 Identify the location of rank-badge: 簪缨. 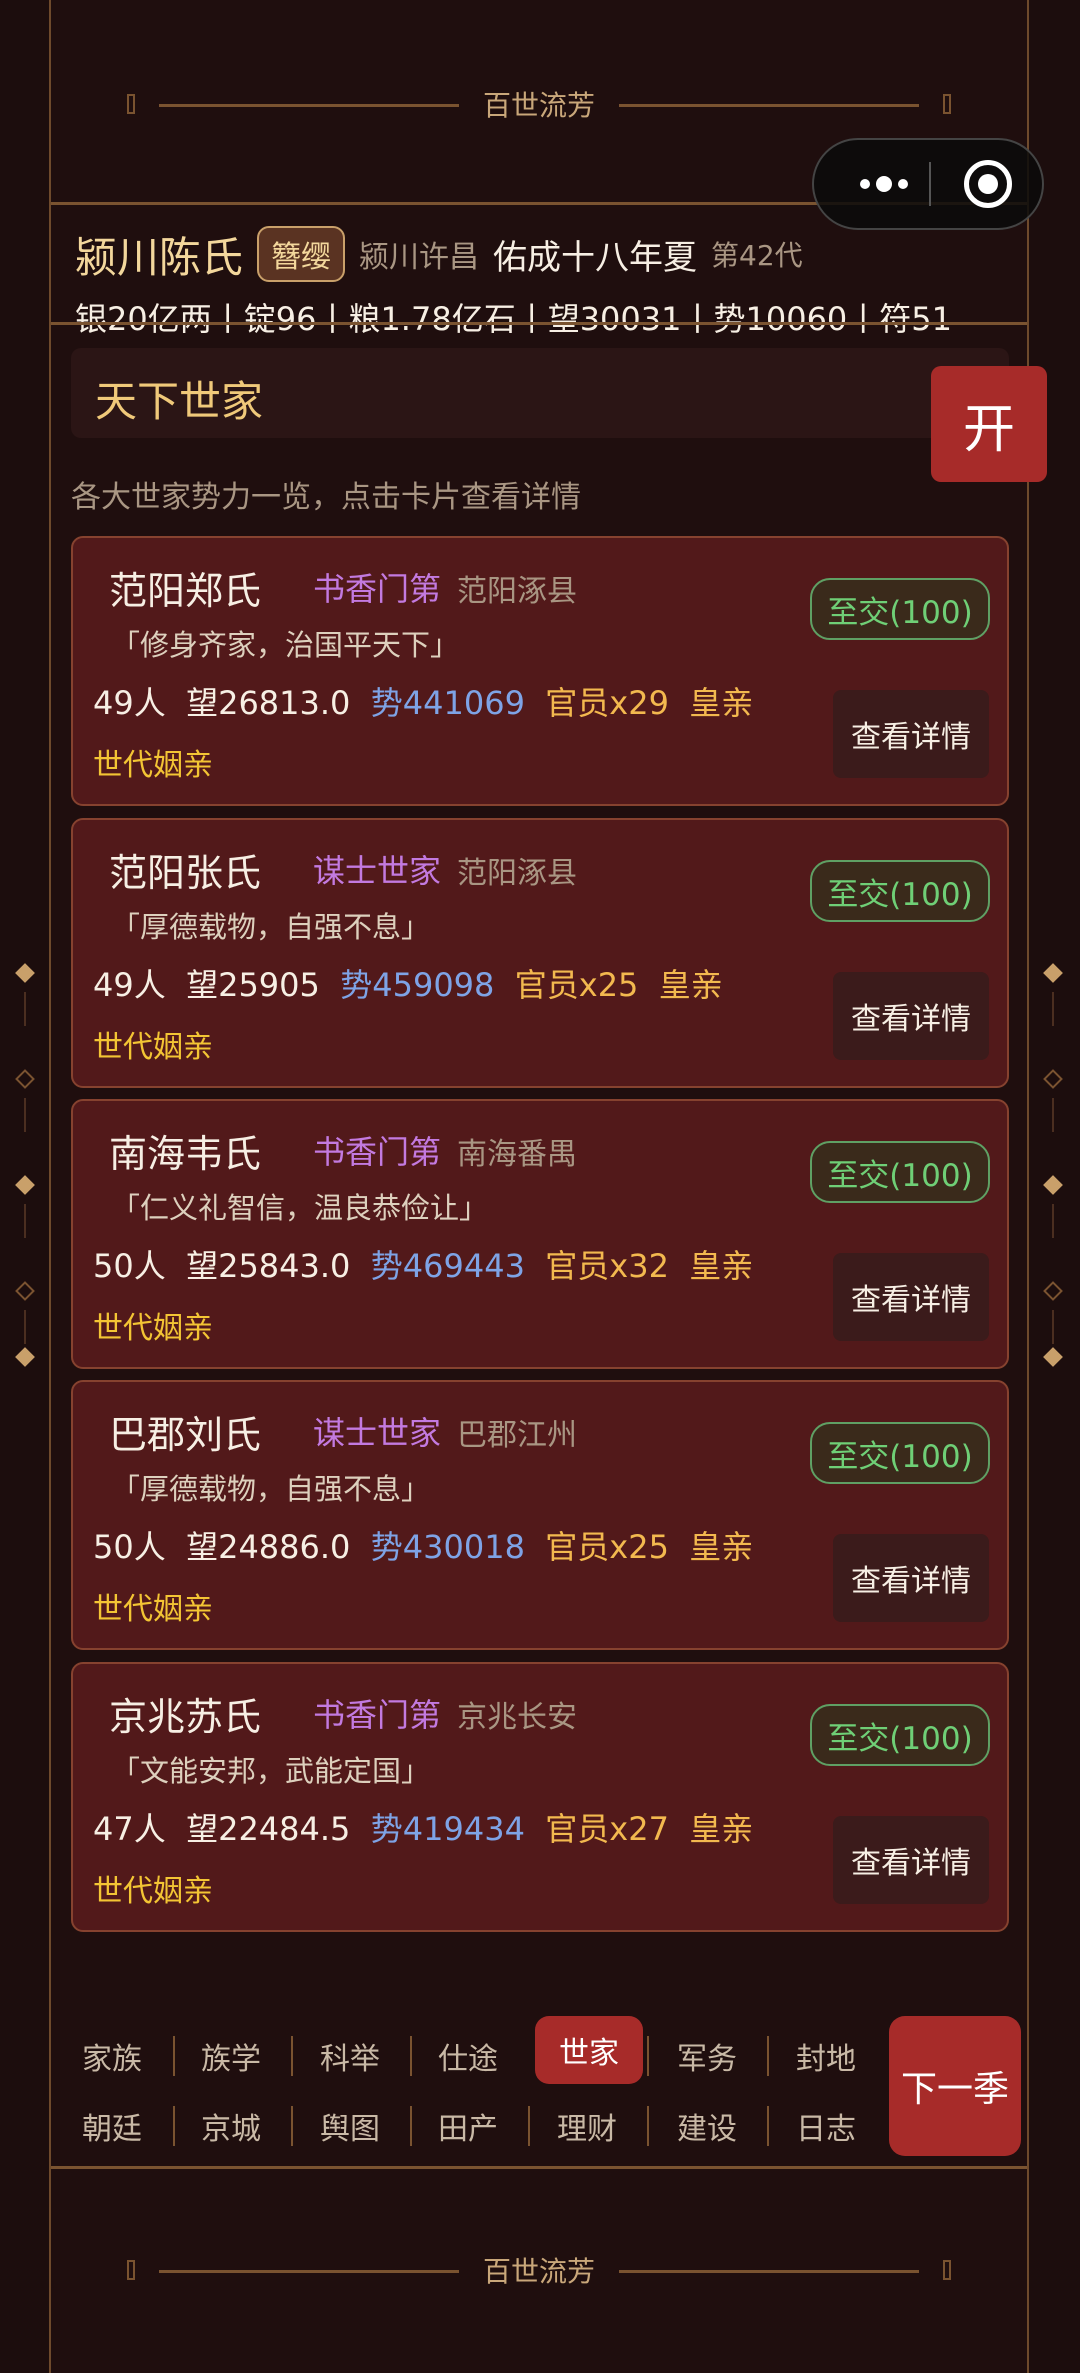
(301, 254).